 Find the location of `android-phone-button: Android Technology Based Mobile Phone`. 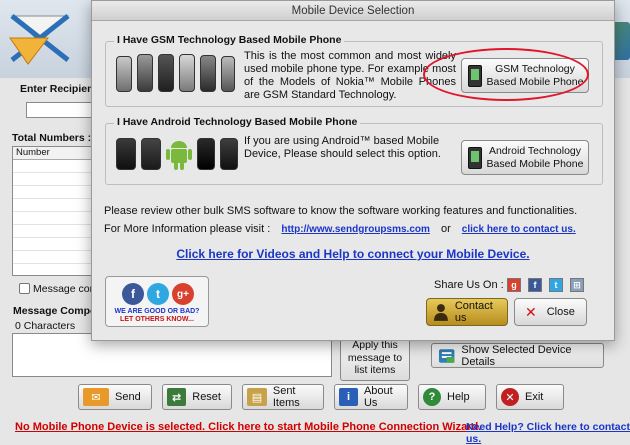

android-phone-button: Android Technology Based Mobile Phone is located at coordinates (525, 157).